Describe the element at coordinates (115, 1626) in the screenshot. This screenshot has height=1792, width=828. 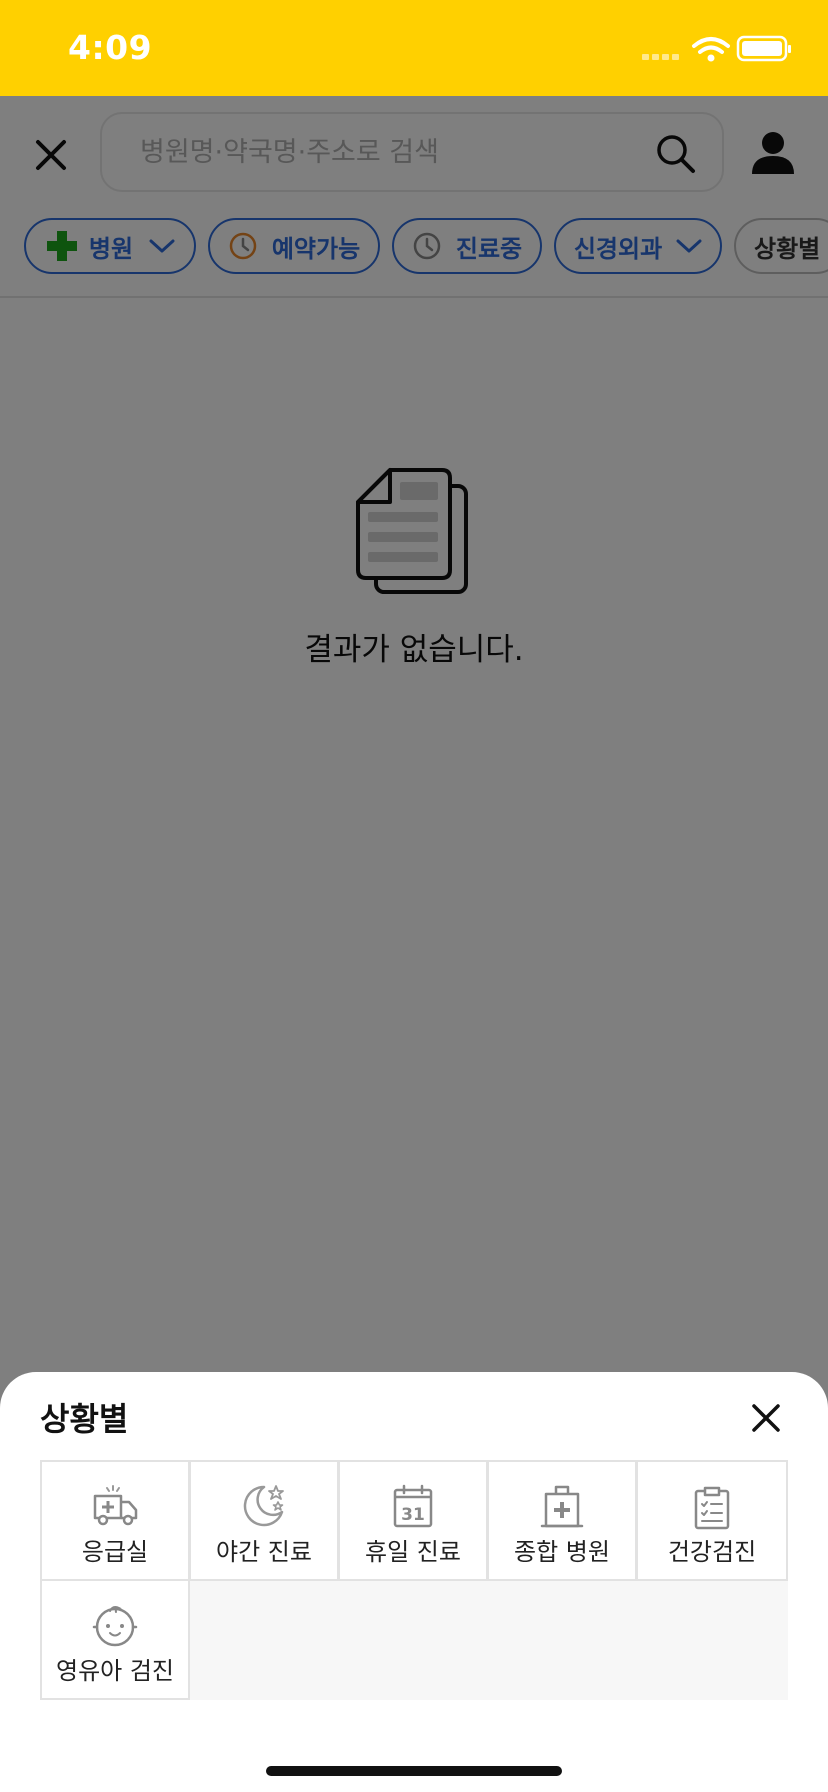
I see `baby-face-icon` at that location.